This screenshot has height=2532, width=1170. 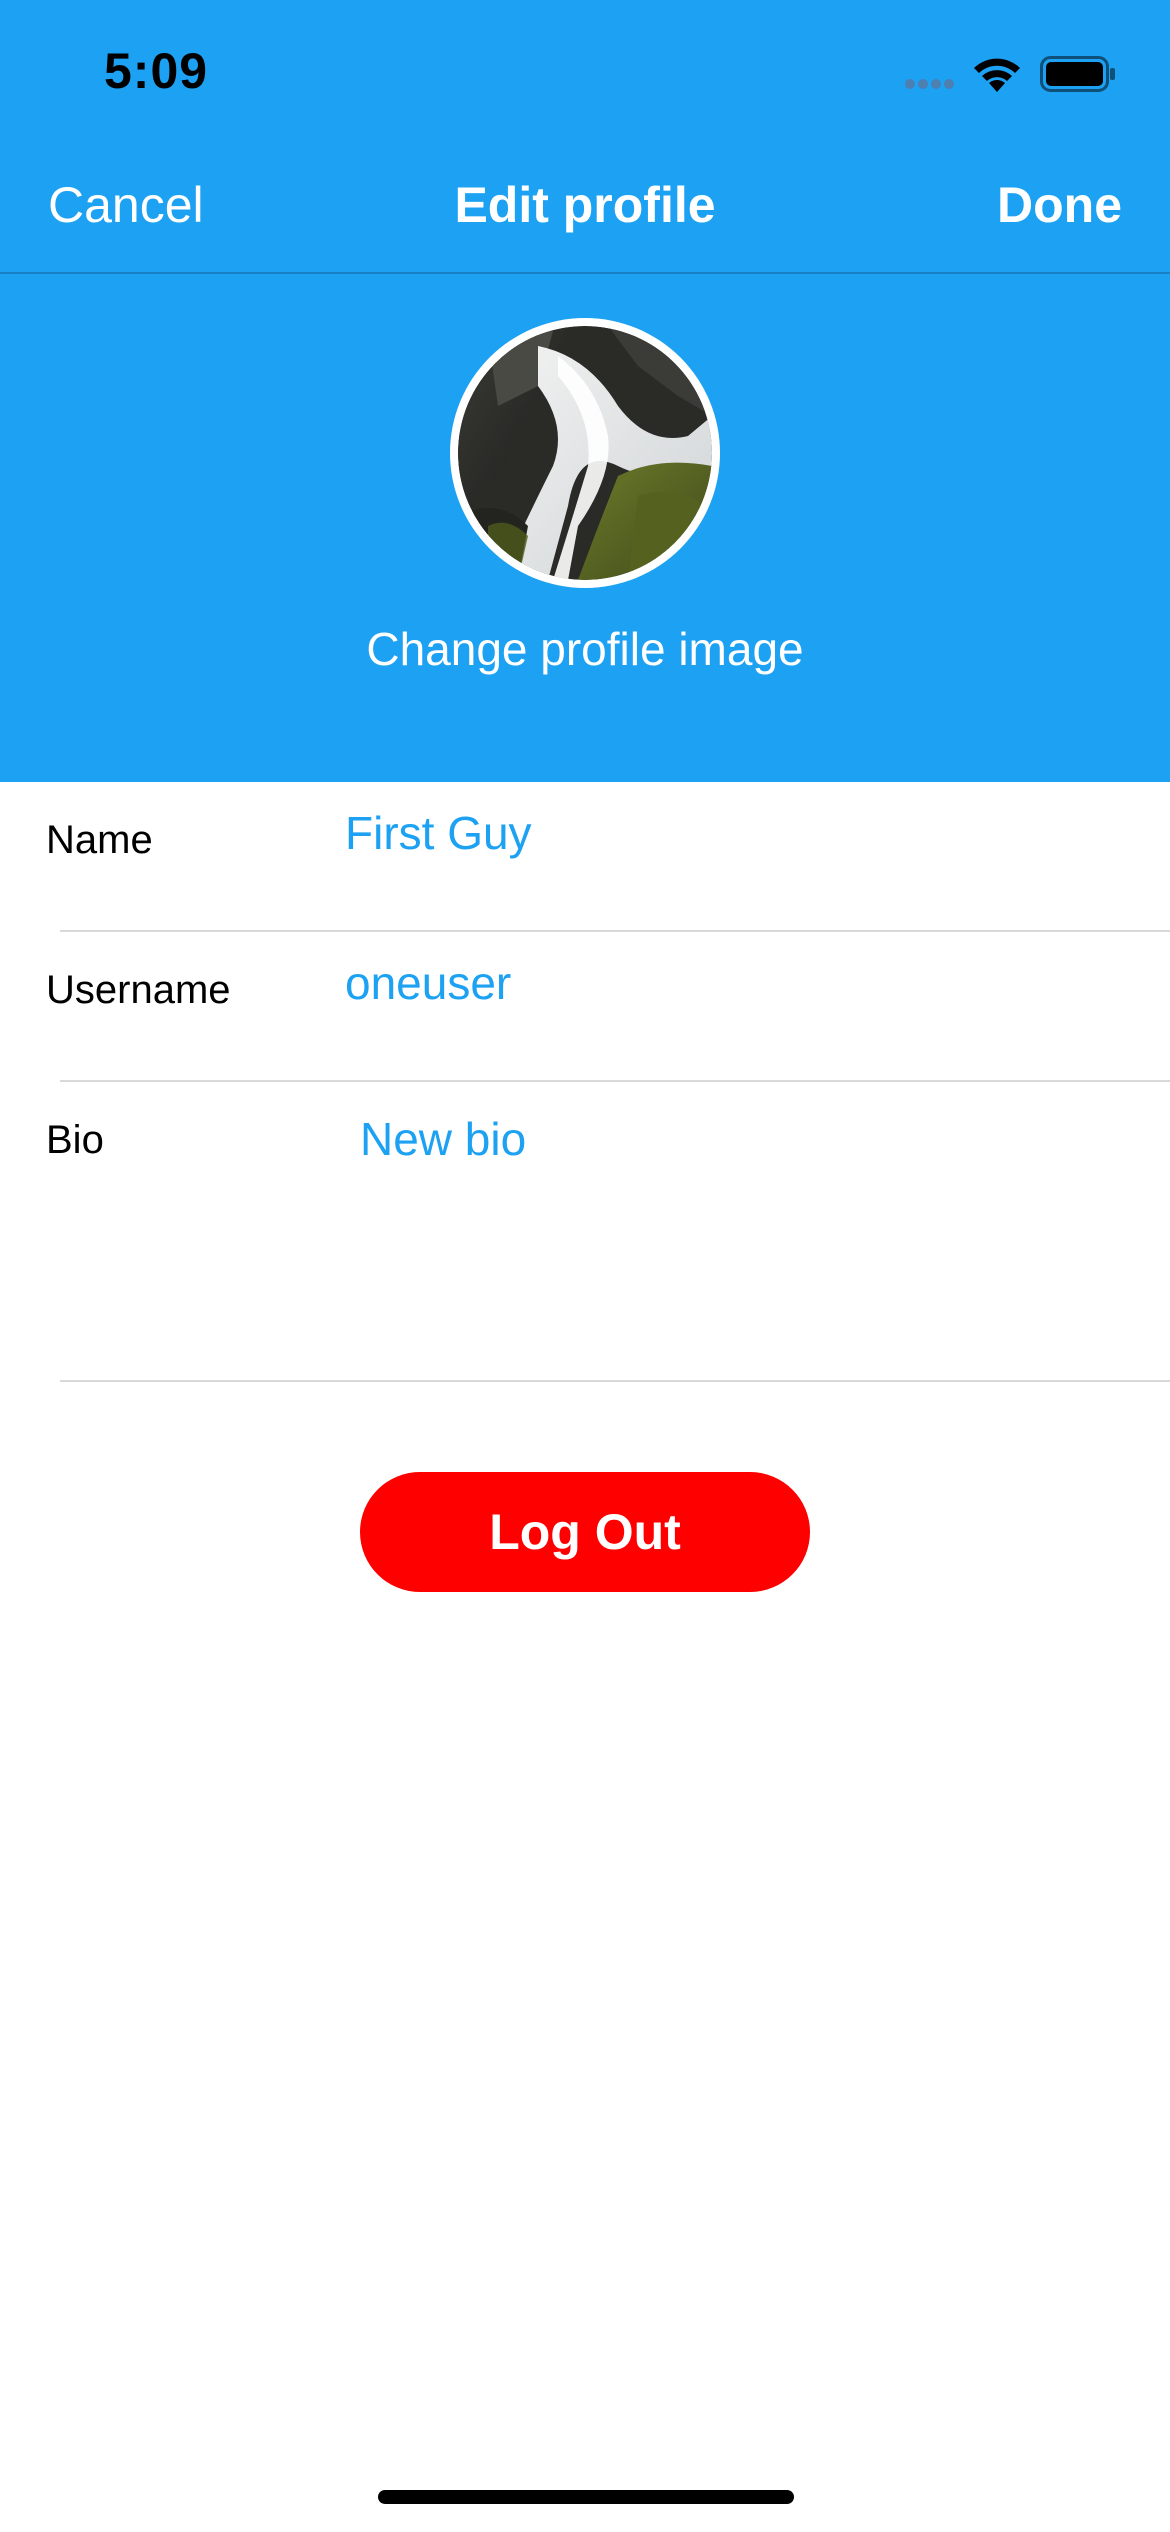 I want to click on bio-label: Bio, so click(x=75, y=1140).